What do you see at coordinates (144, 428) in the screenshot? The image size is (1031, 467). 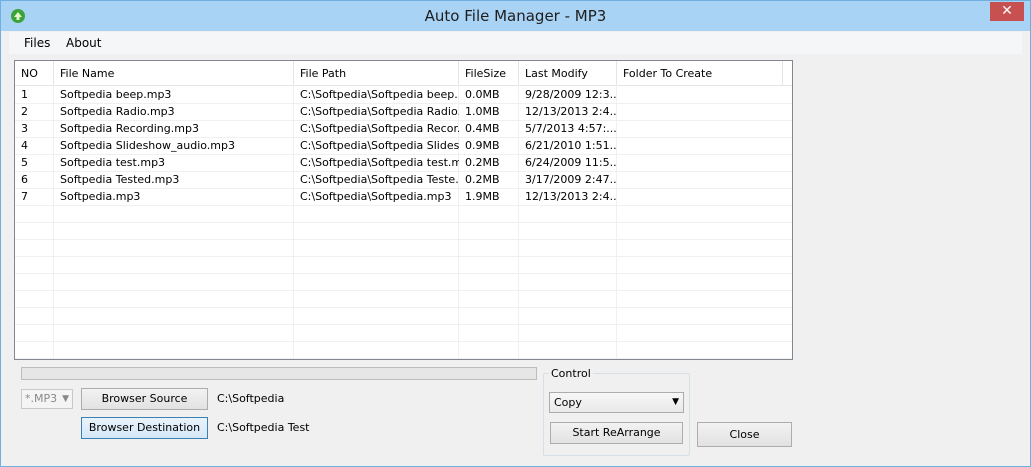 I see `browse-destination-button: Browser Destination` at bounding box center [144, 428].